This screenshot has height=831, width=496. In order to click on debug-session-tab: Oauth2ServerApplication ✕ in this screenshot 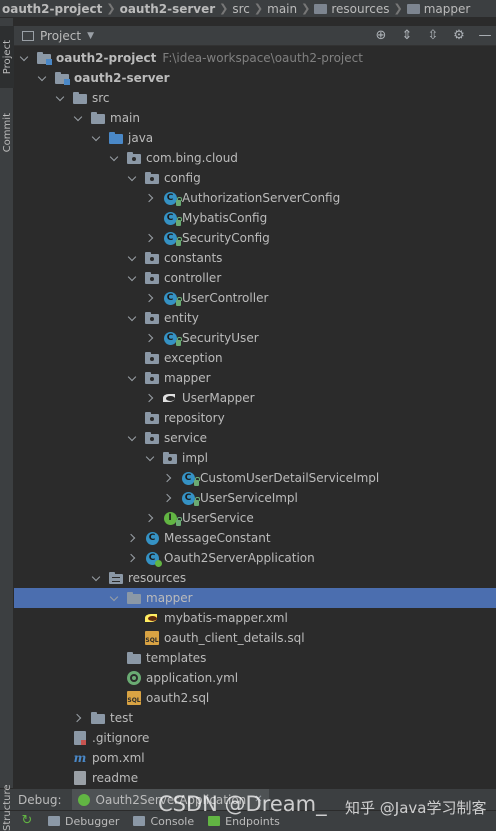, I will do `click(170, 799)`.